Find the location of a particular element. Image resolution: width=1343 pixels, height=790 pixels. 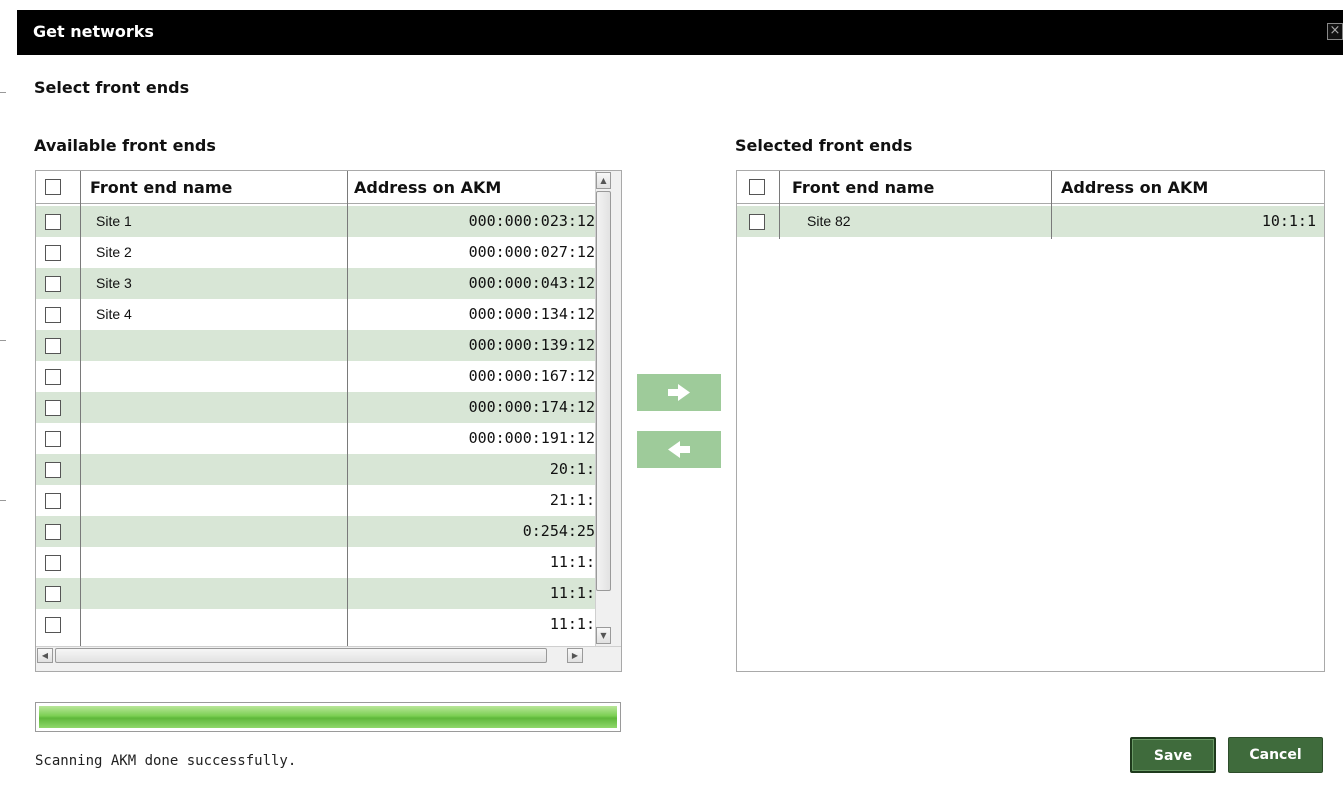

available-row-address: 21:1: is located at coordinates (572, 500).